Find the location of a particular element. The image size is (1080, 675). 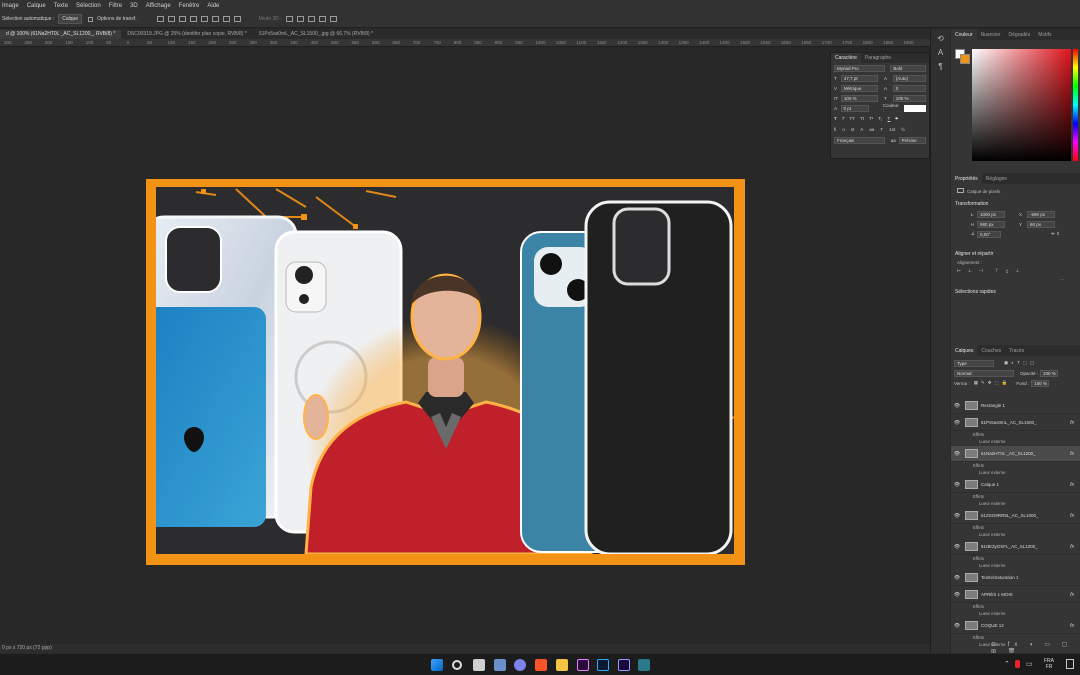

align-left-icon is located at coordinates (193, 19).